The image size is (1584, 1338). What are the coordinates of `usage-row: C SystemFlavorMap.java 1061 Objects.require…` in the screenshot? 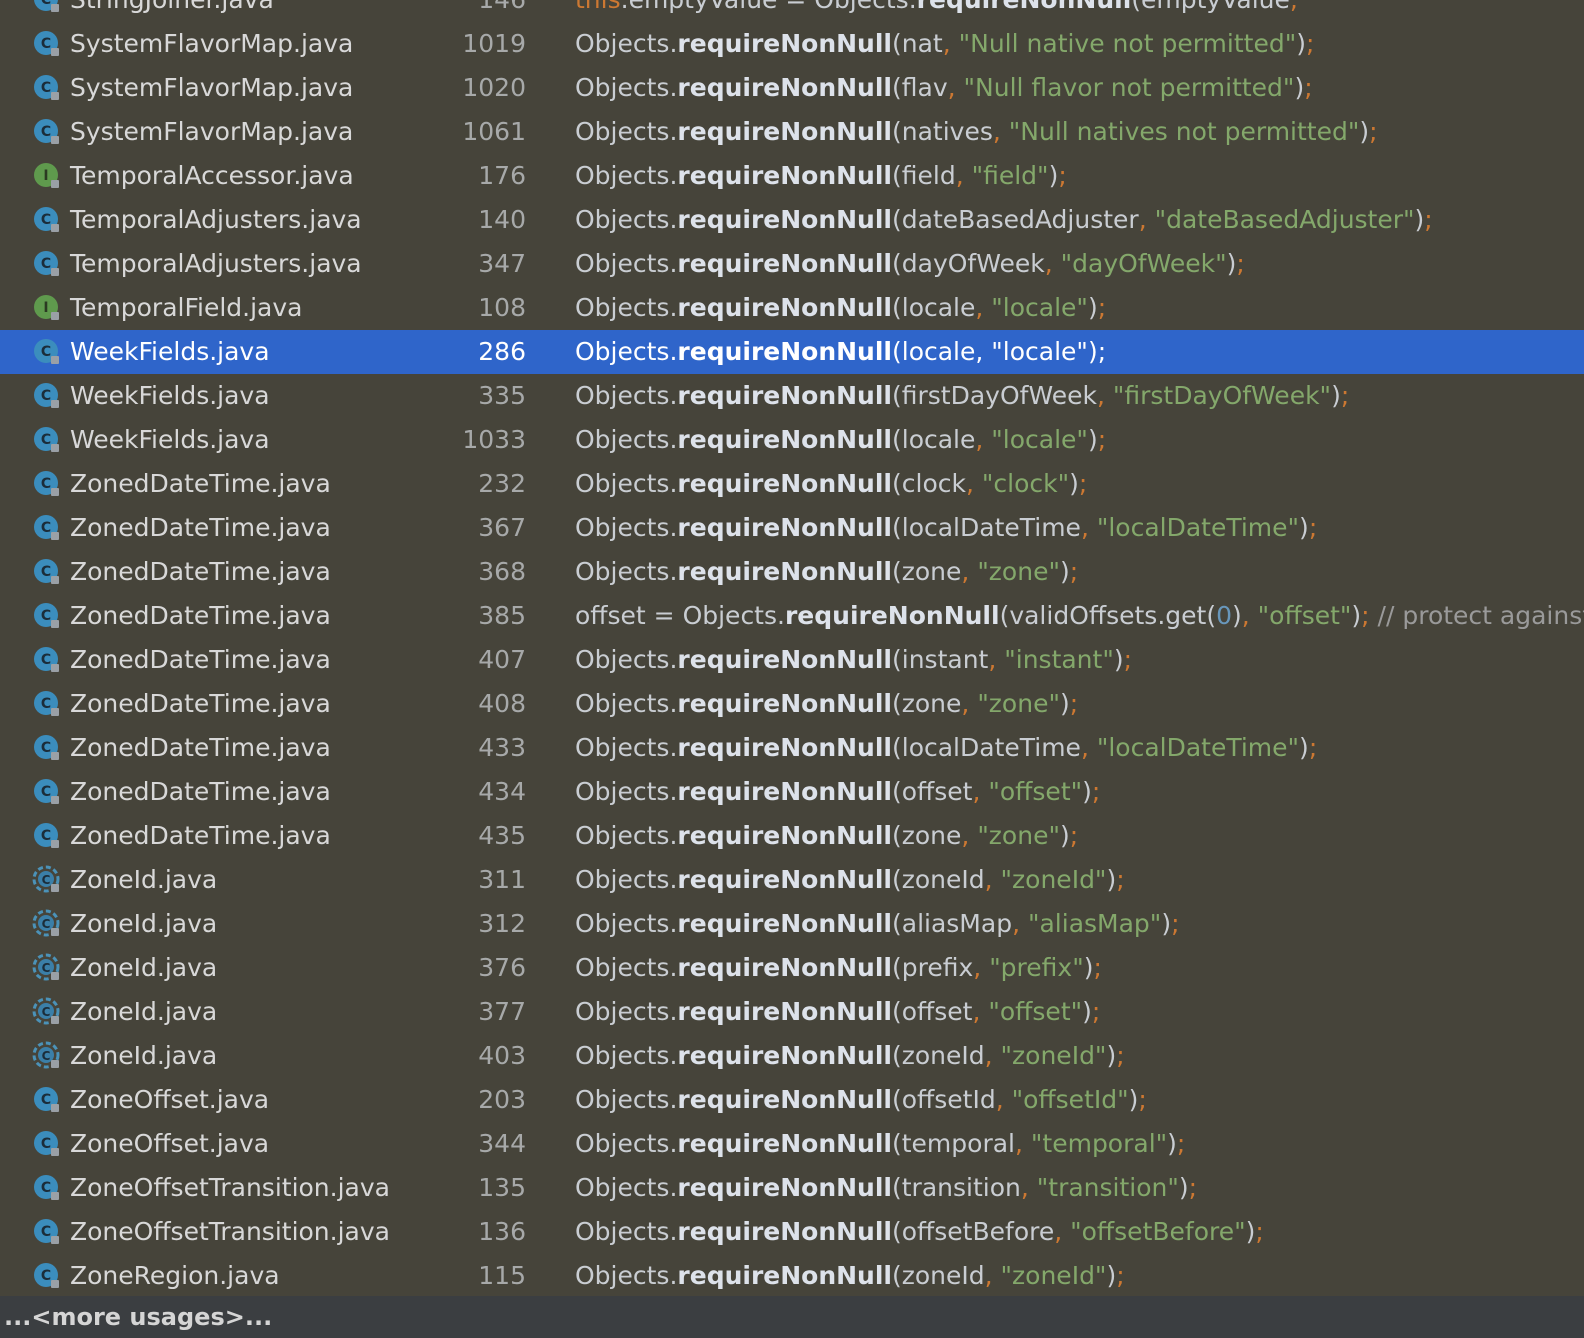 It's located at (792, 132).